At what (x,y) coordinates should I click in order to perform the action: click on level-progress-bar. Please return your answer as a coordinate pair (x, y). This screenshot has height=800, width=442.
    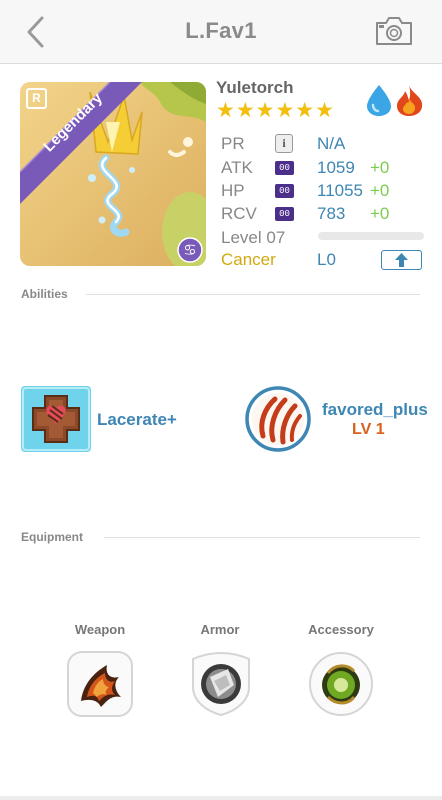
    Looking at the image, I should click on (371, 236).